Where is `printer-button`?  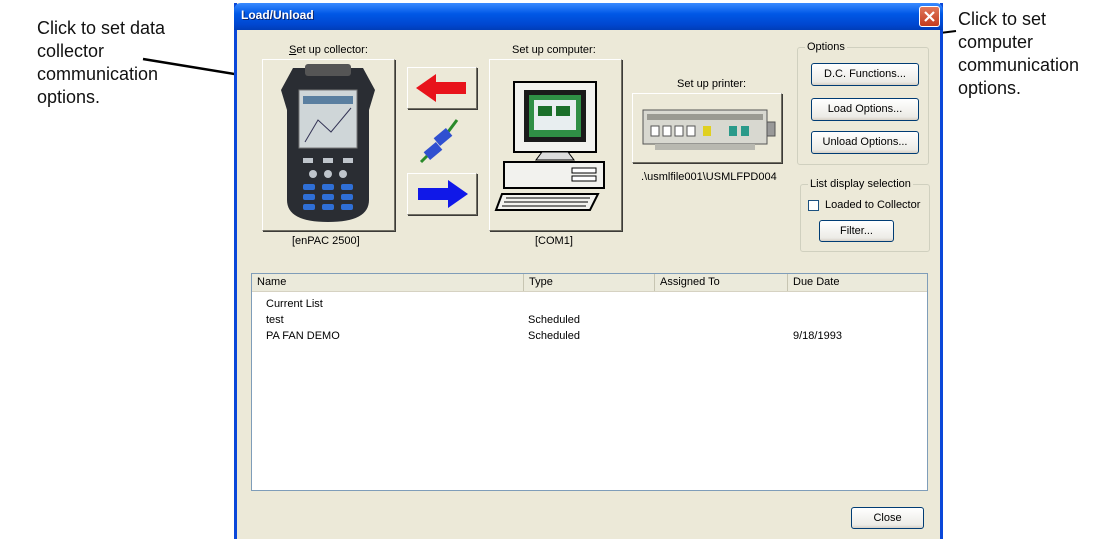
printer-button is located at coordinates (707, 128).